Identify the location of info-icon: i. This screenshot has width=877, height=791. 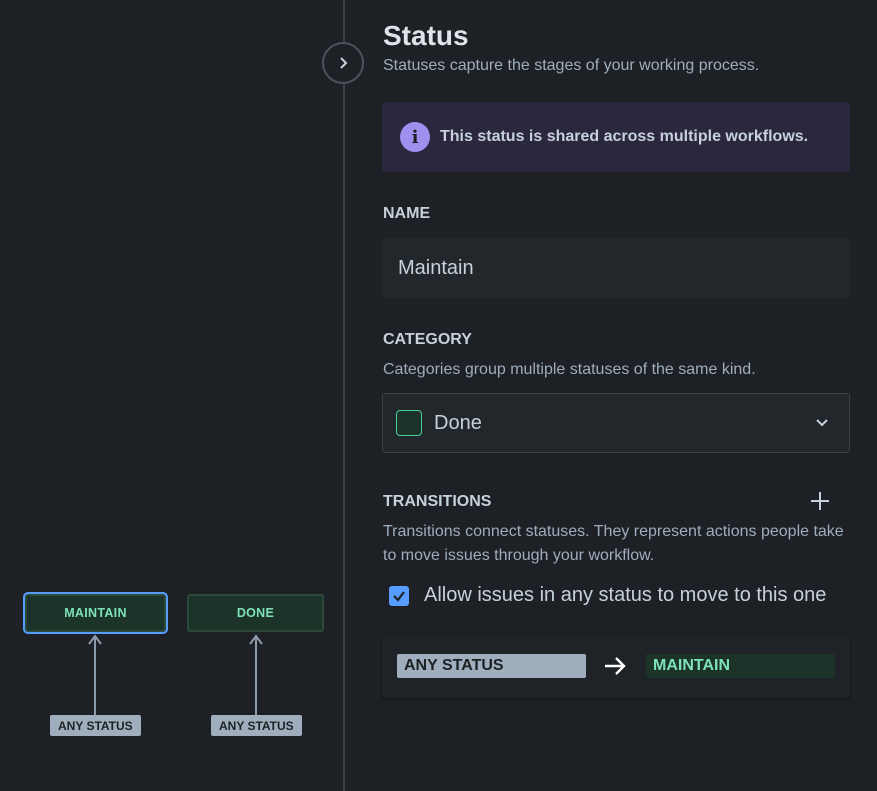
(415, 137).